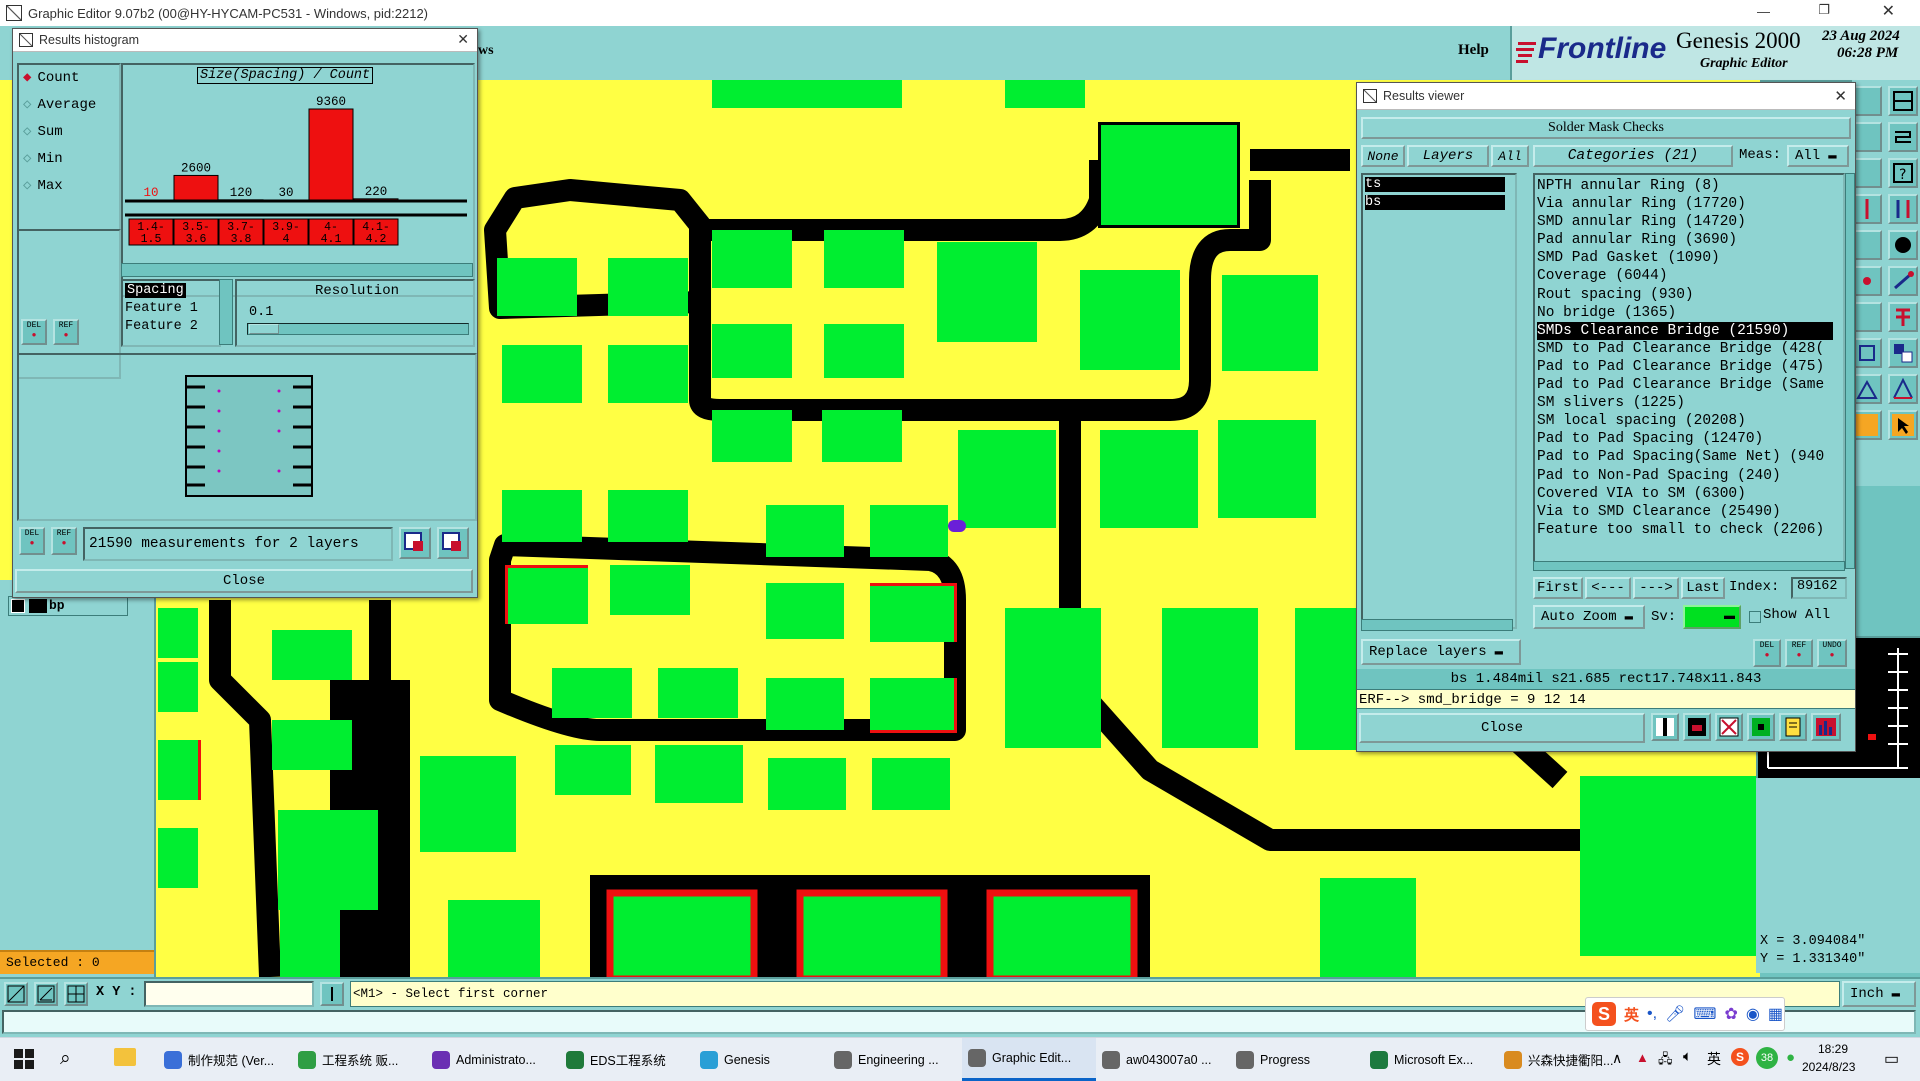 The height and width of the screenshot is (1081, 1920). What do you see at coordinates (1799, 653) in the screenshot?
I see `results-ref-button: REF ●` at bounding box center [1799, 653].